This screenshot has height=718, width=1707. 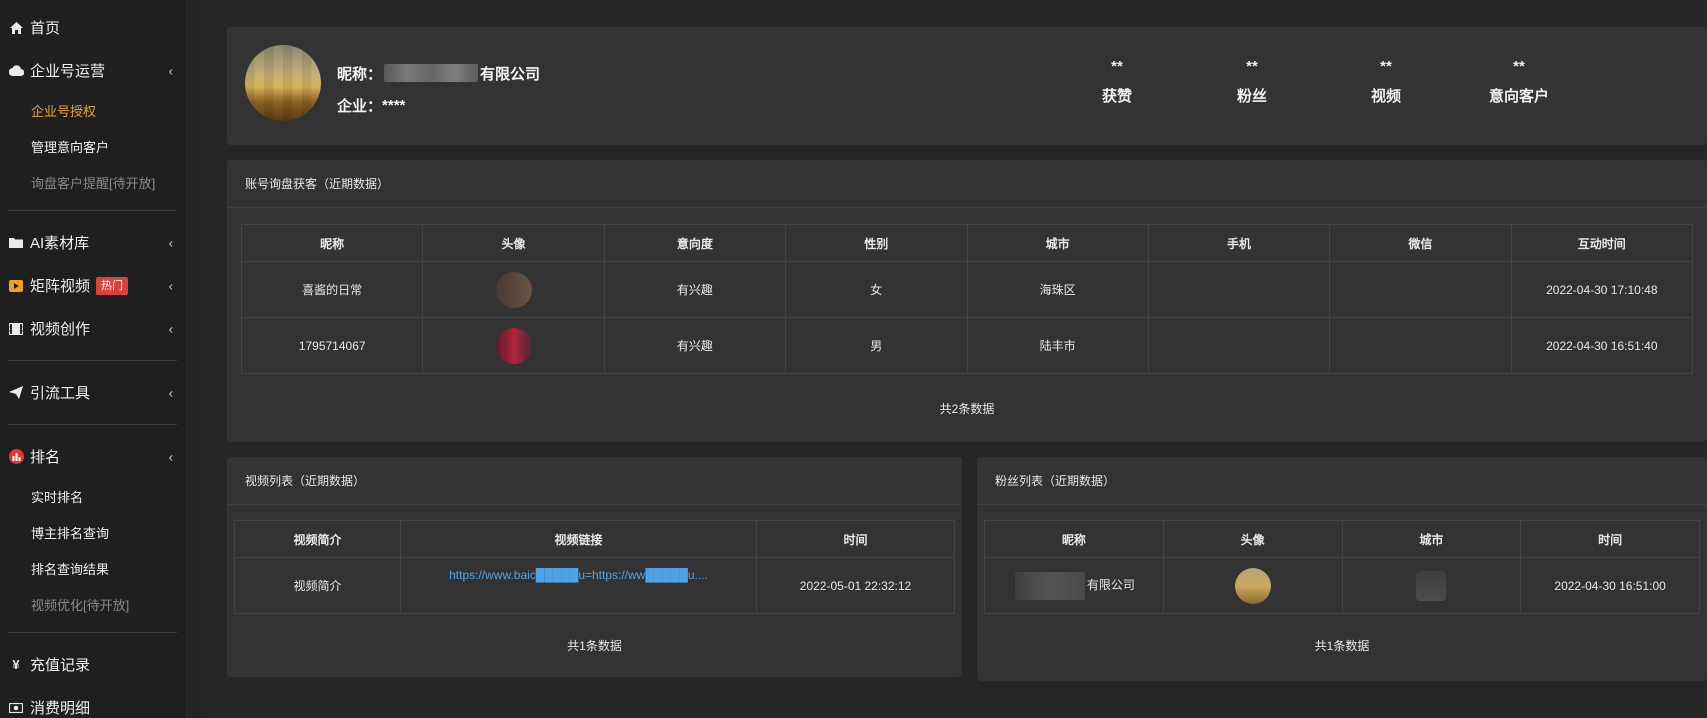 I want to click on col-fan-city: 城市, so click(x=1431, y=539).